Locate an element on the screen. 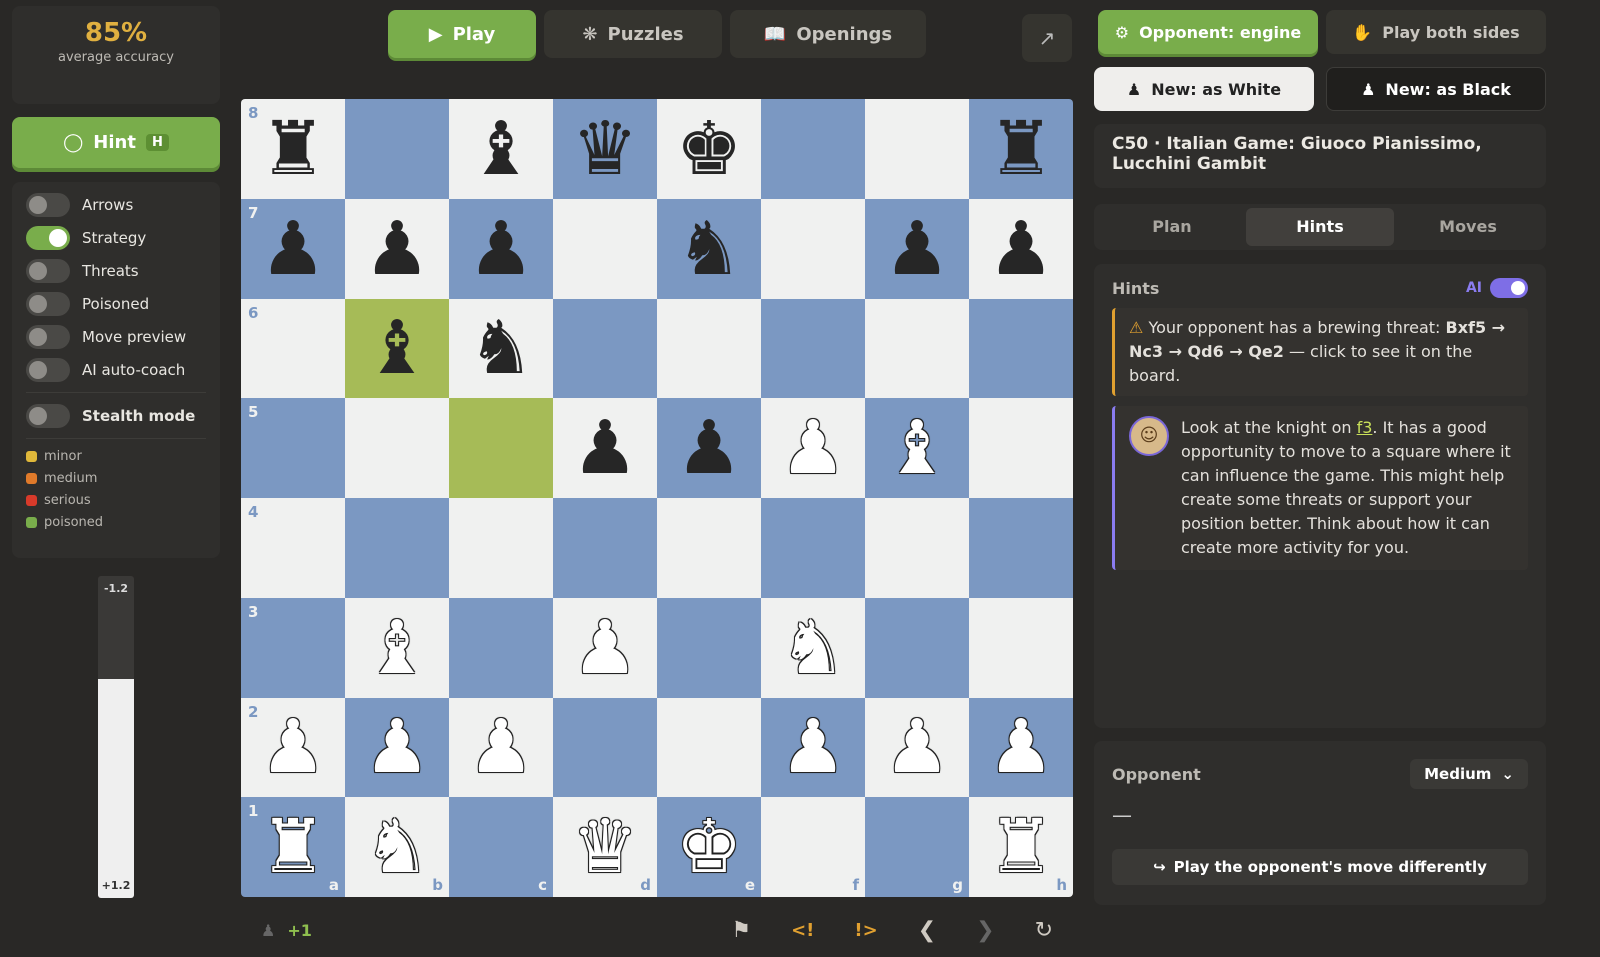 The width and height of the screenshot is (1600, 957). new-as-white-button: ♟ New: as White is located at coordinates (1204, 89).